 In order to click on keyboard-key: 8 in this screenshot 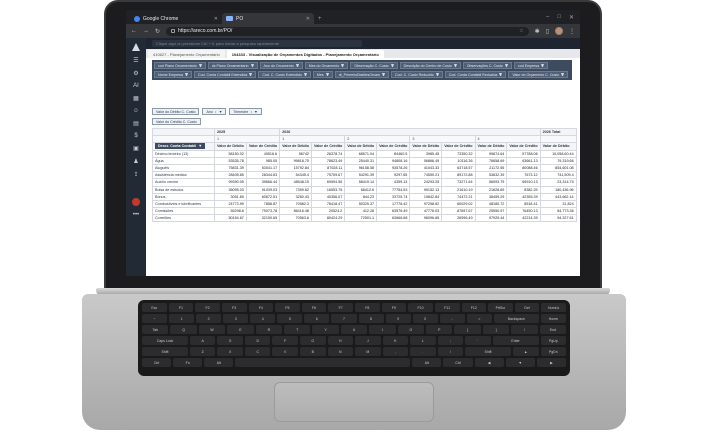, I will do `click(371, 318)`.